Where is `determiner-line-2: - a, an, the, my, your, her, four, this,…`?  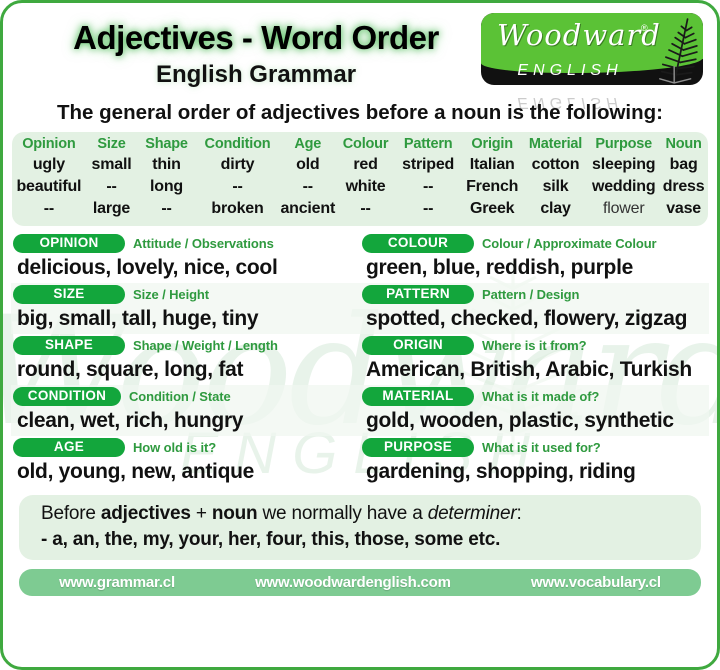 determiner-line-2: - a, an, the, my, your, her, four, this,… is located at coordinates (271, 539).